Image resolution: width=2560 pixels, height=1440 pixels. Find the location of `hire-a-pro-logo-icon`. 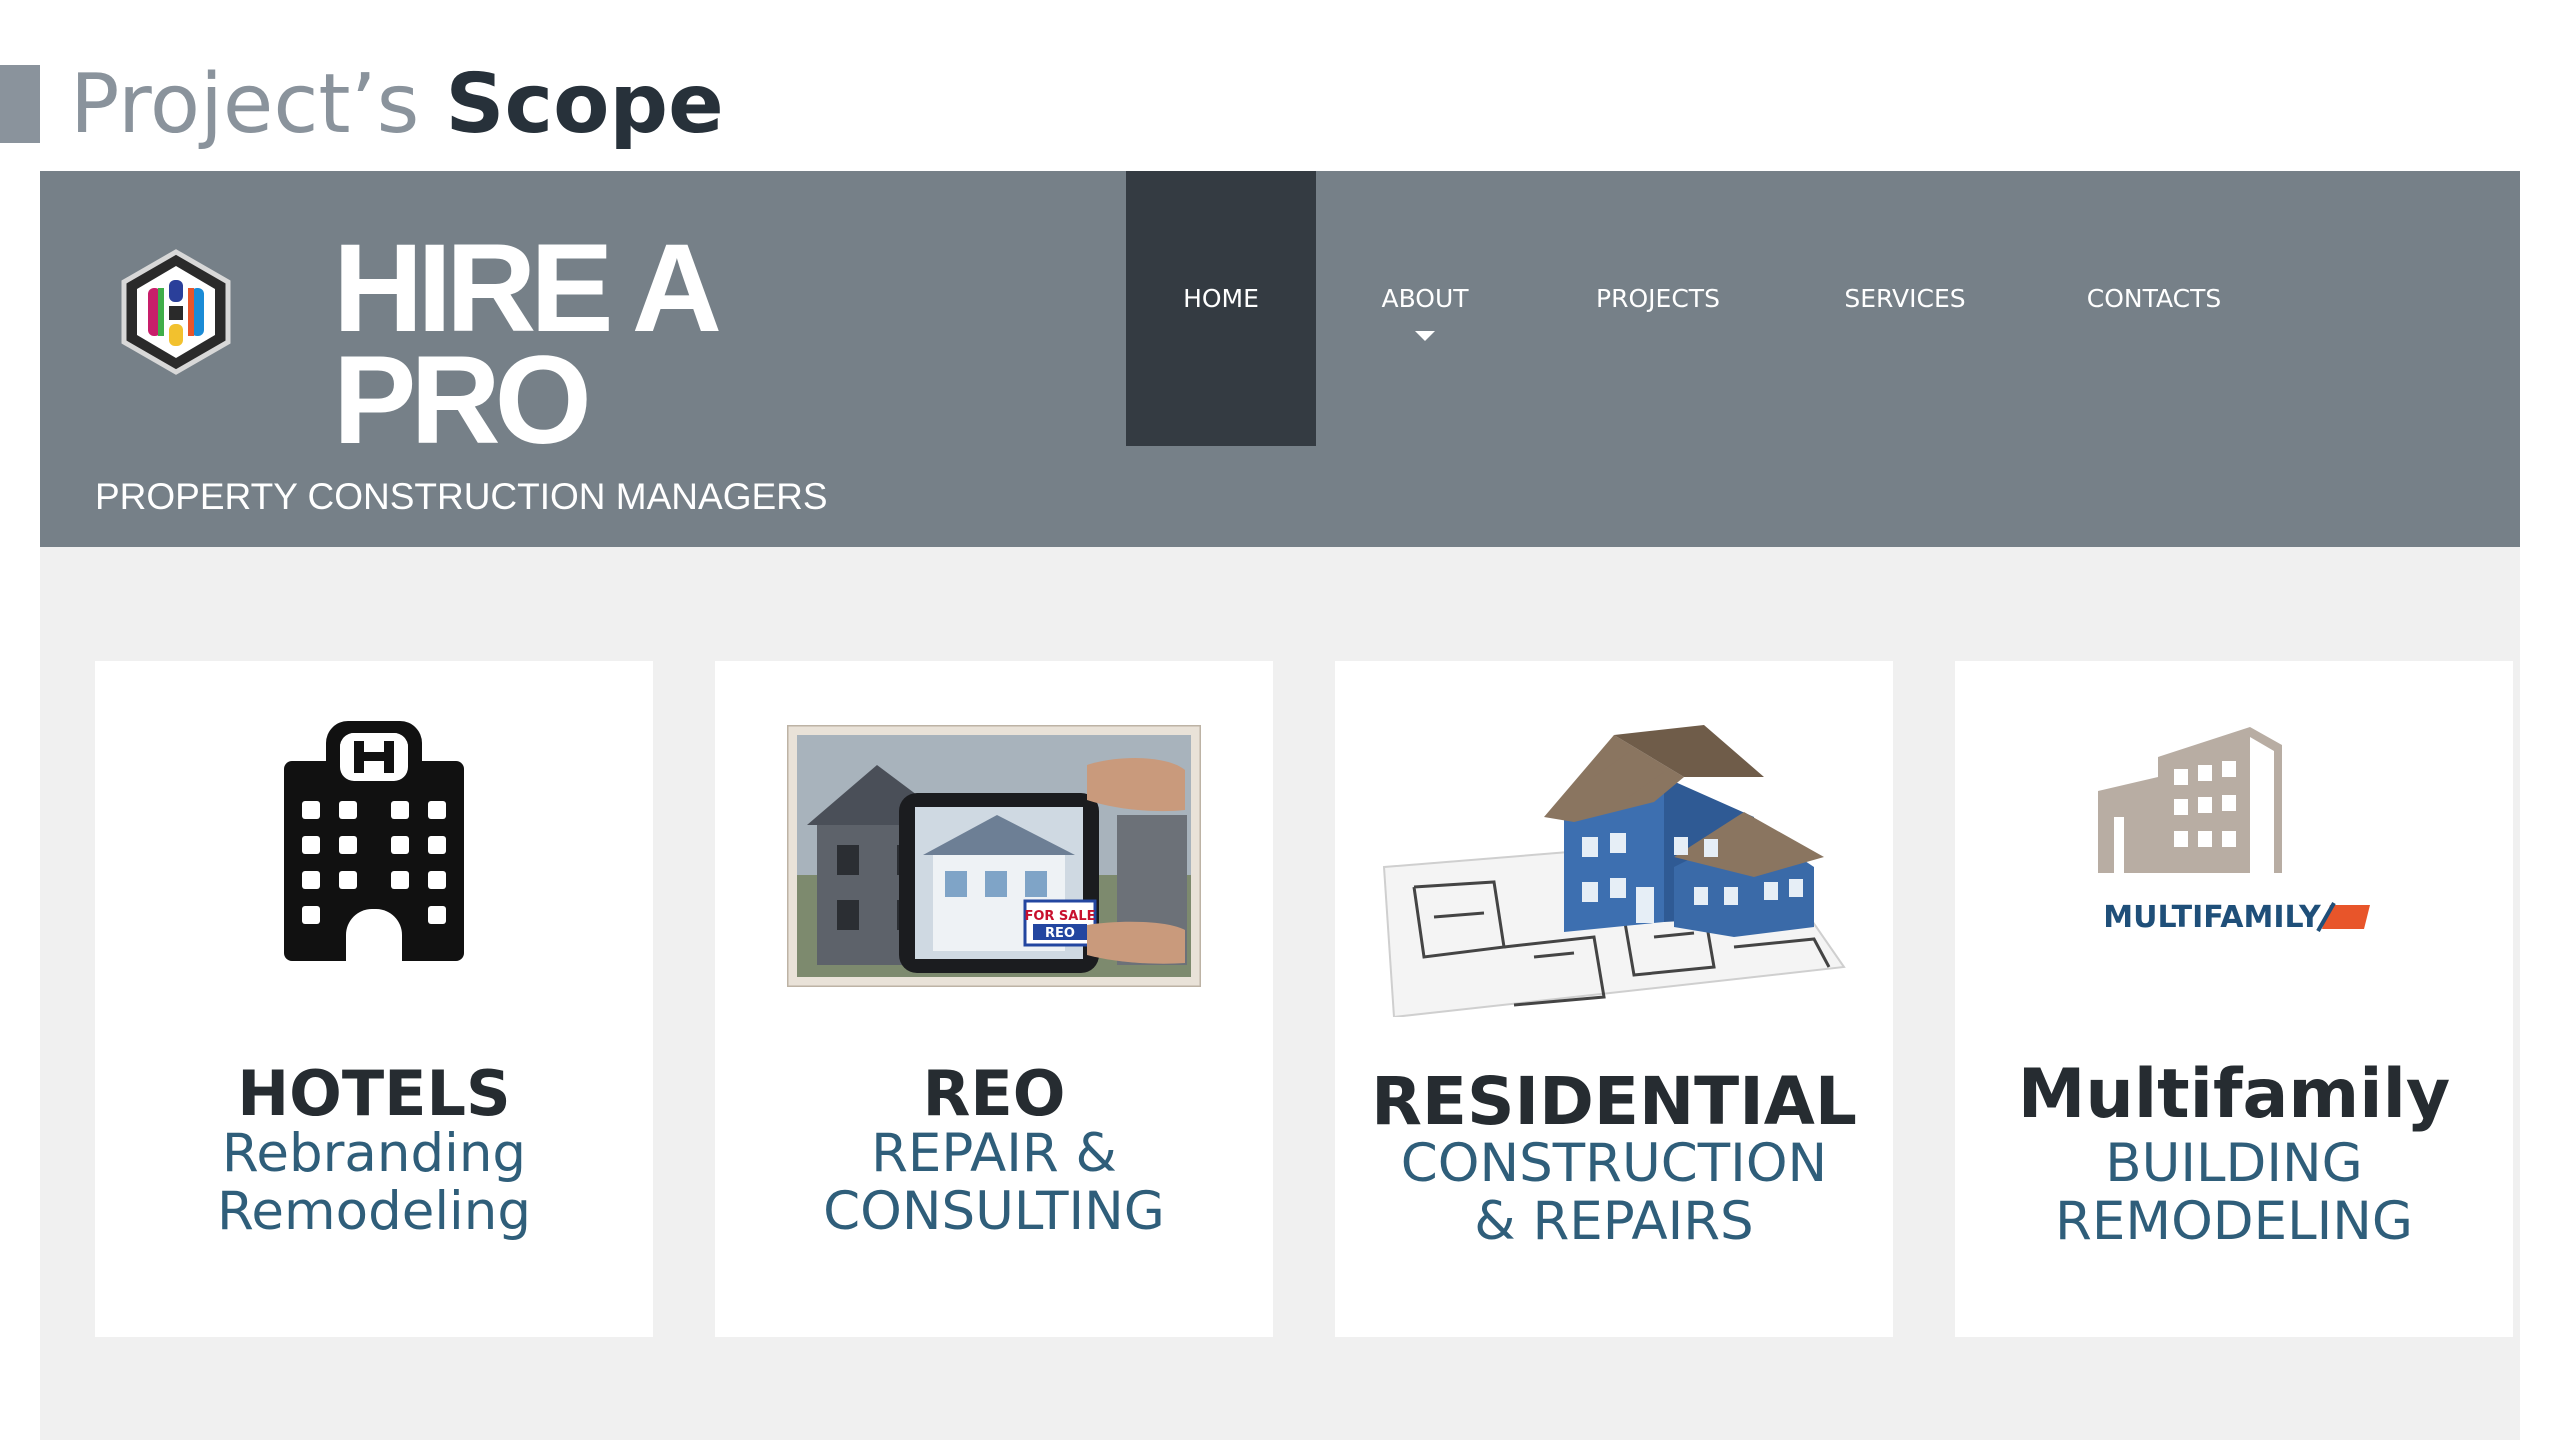

hire-a-pro-logo-icon is located at coordinates (176, 312).